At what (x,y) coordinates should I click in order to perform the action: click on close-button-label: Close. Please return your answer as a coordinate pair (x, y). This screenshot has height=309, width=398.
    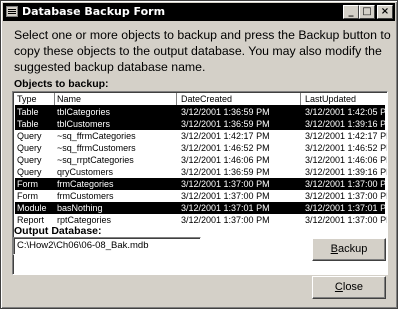
    Looking at the image, I should click on (349, 287).